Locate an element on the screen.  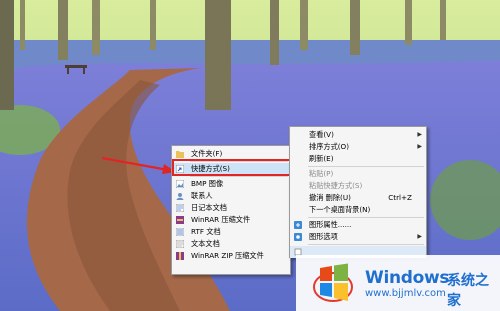
winrar-zip-icon is located at coordinates (180, 256).